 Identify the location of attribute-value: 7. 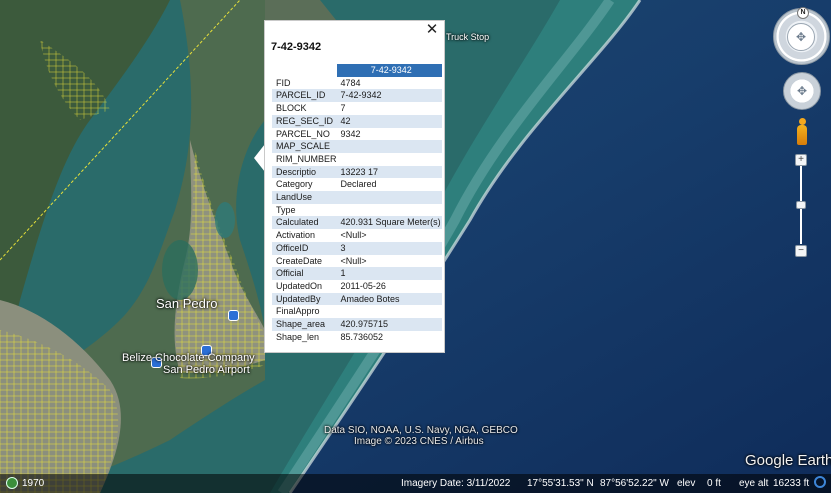
(389, 108).